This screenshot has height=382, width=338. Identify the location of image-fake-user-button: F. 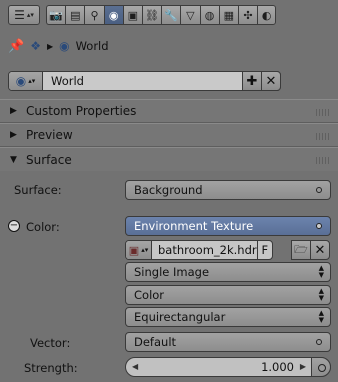
(264, 250).